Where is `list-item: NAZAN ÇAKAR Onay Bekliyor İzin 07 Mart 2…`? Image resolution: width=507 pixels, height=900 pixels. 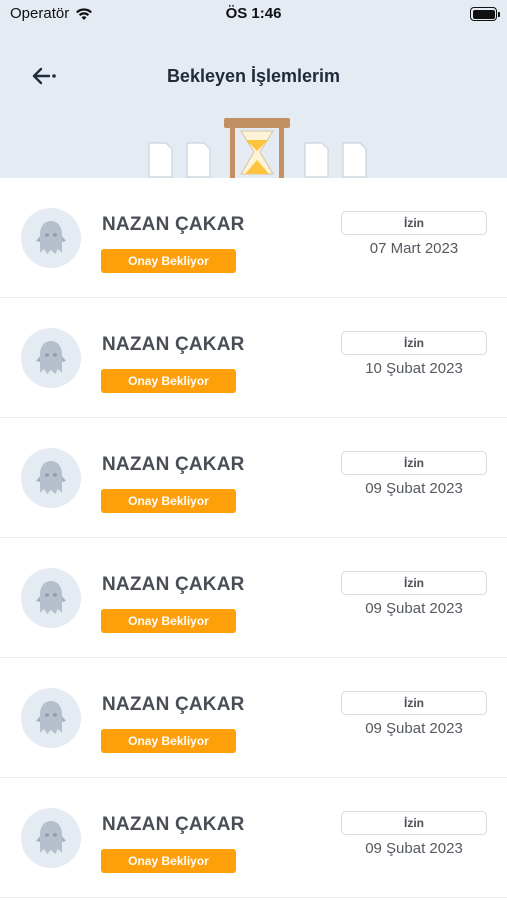 list-item: NAZAN ÇAKAR Onay Bekliyor İzin 07 Mart 2… is located at coordinates (253, 238).